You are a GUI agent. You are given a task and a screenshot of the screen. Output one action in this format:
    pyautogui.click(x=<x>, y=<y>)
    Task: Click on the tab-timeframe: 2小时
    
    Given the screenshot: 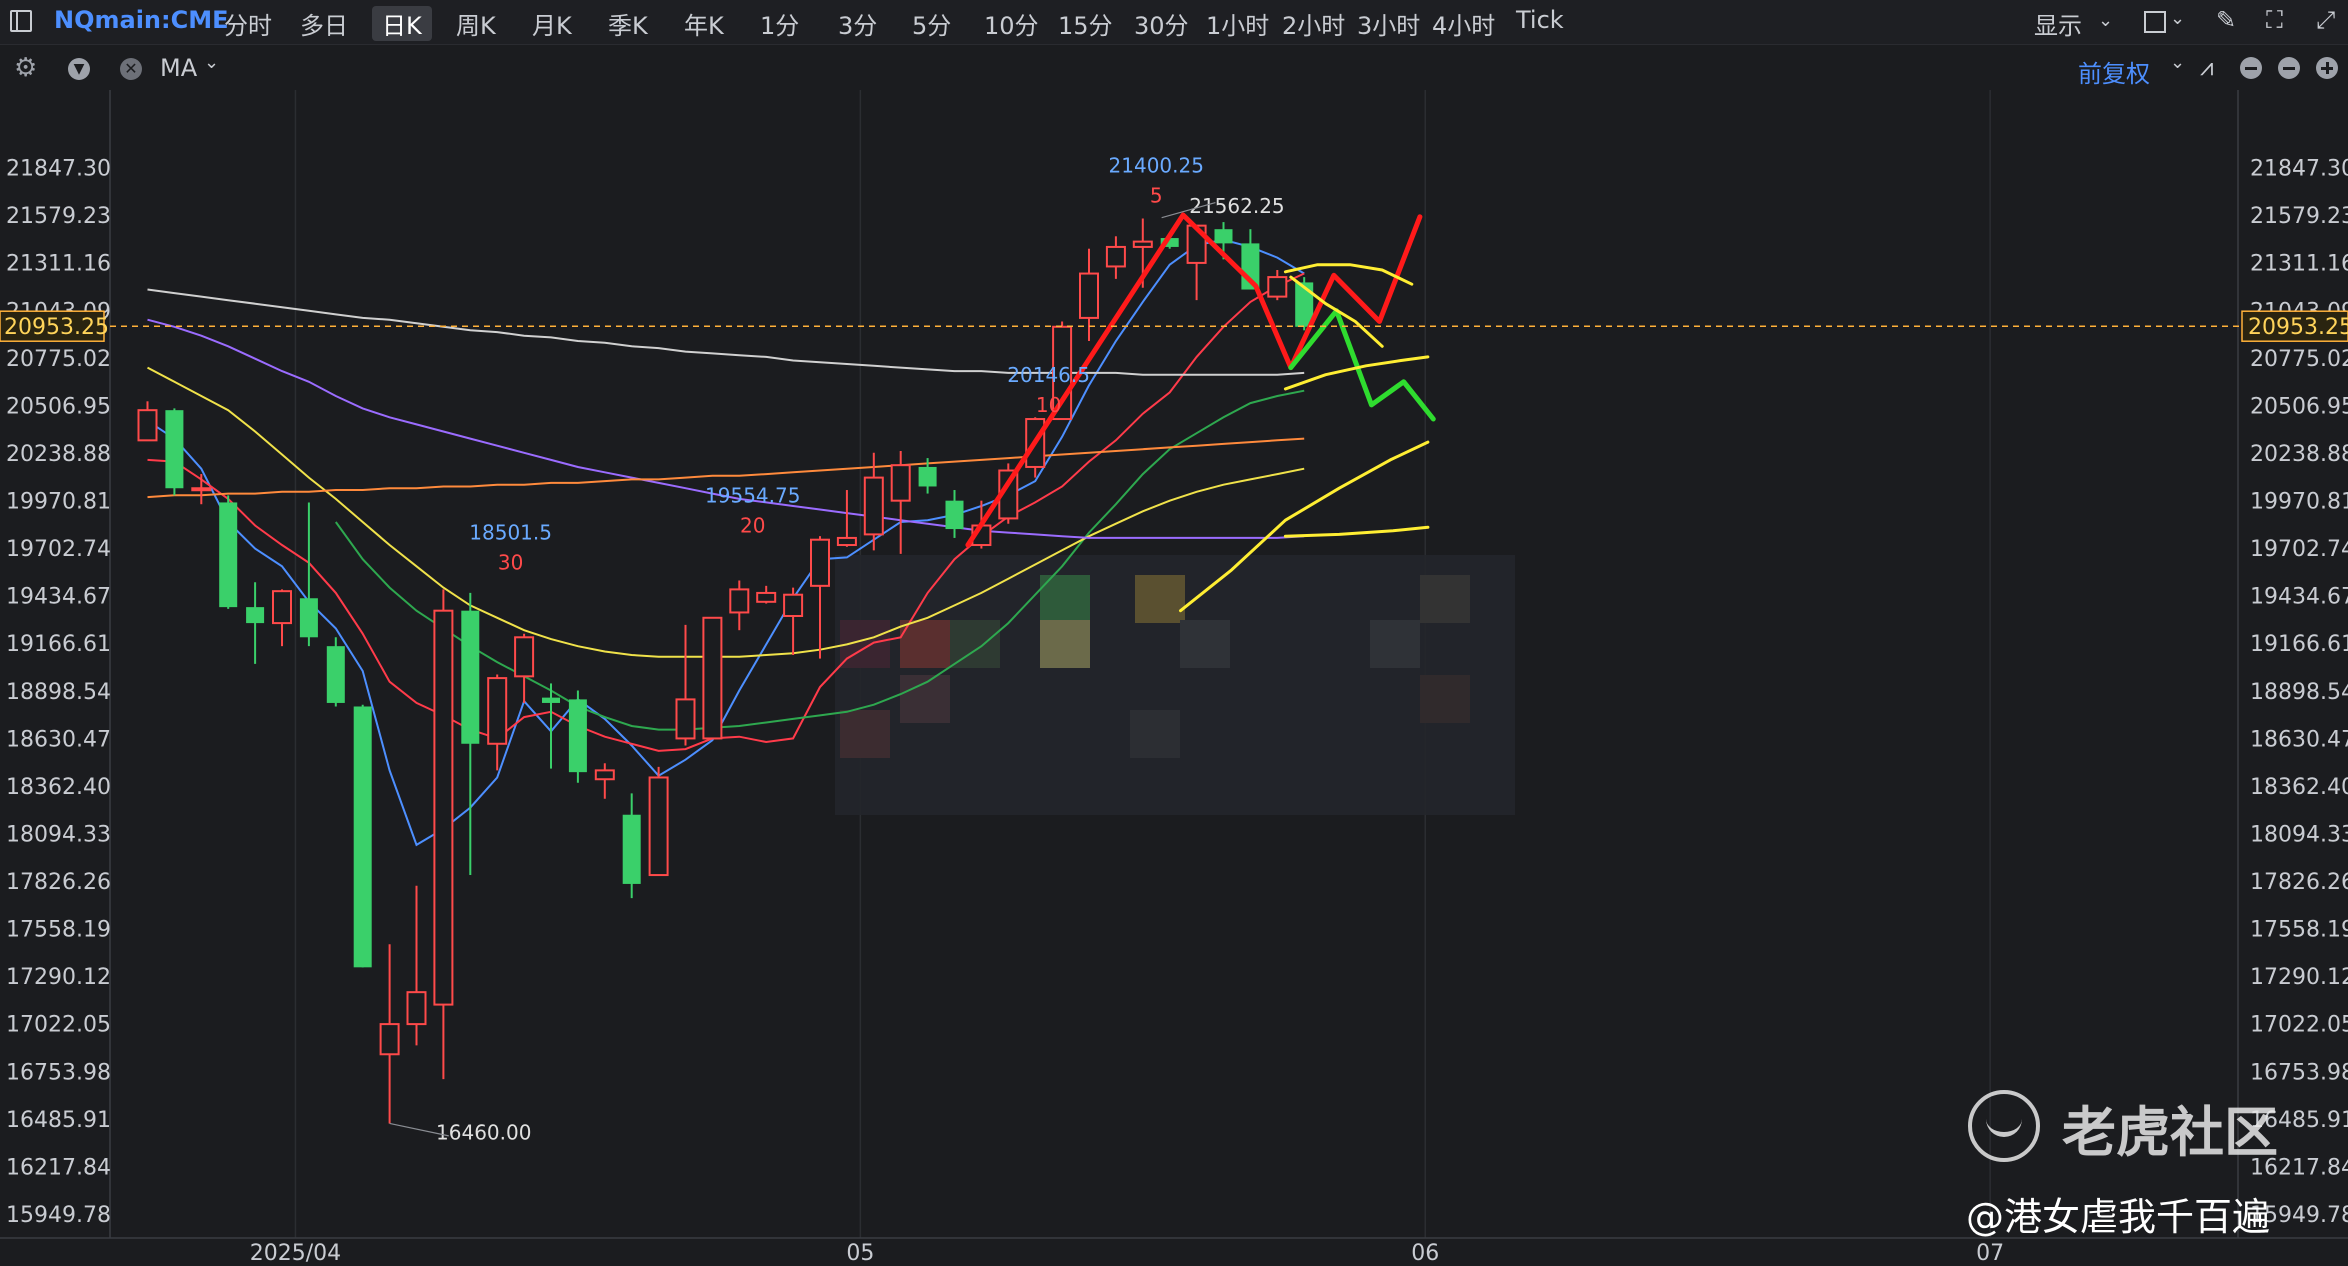 What is the action you would take?
    pyautogui.click(x=1313, y=23)
    